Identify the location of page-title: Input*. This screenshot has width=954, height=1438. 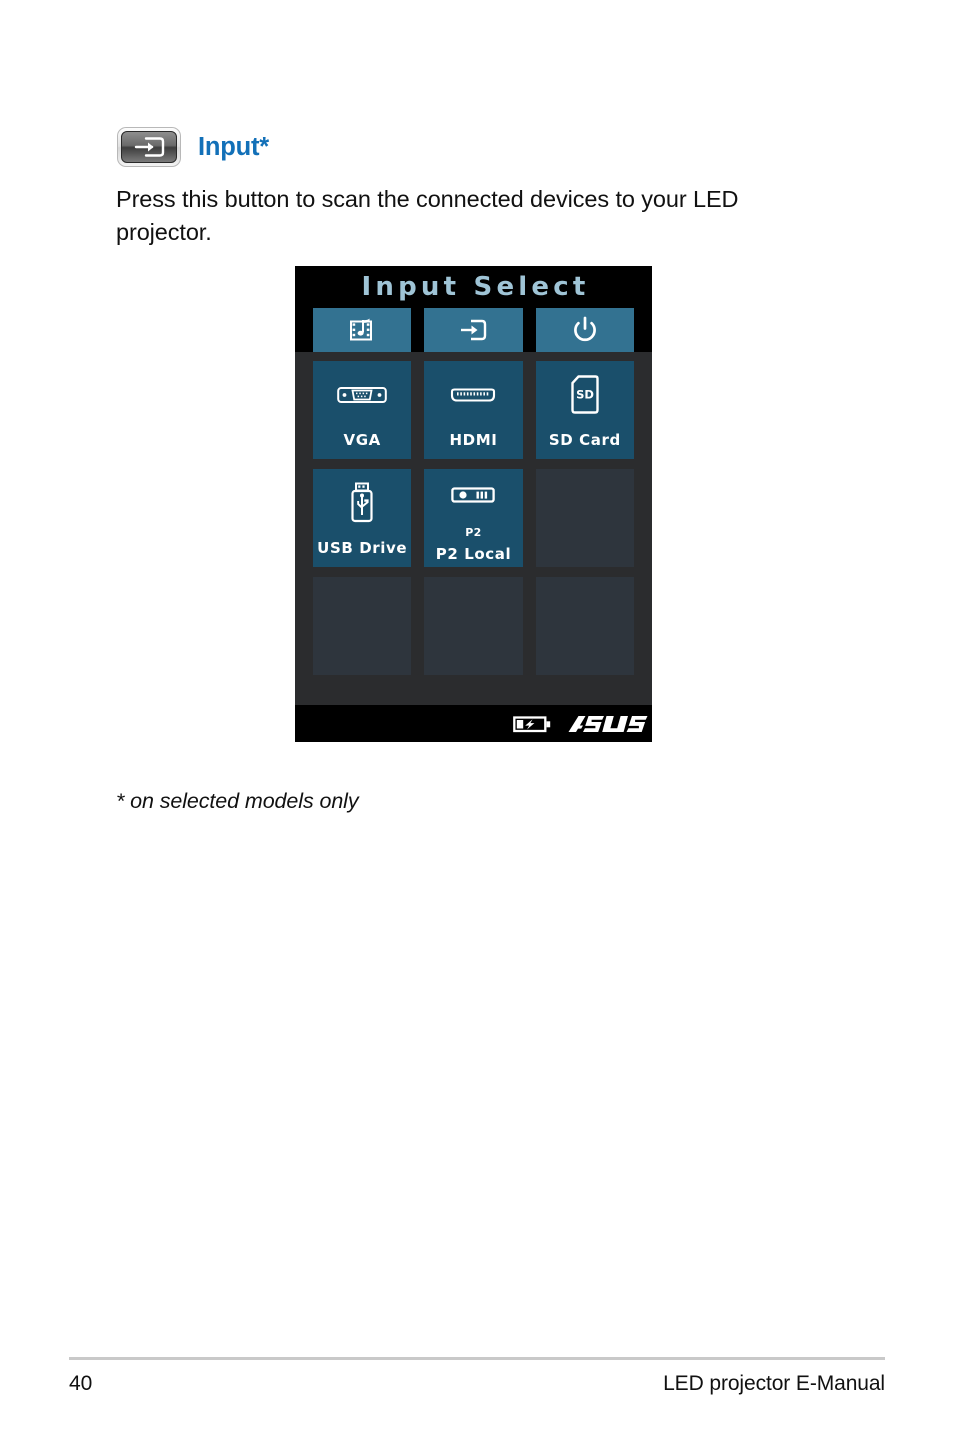
(234, 146).